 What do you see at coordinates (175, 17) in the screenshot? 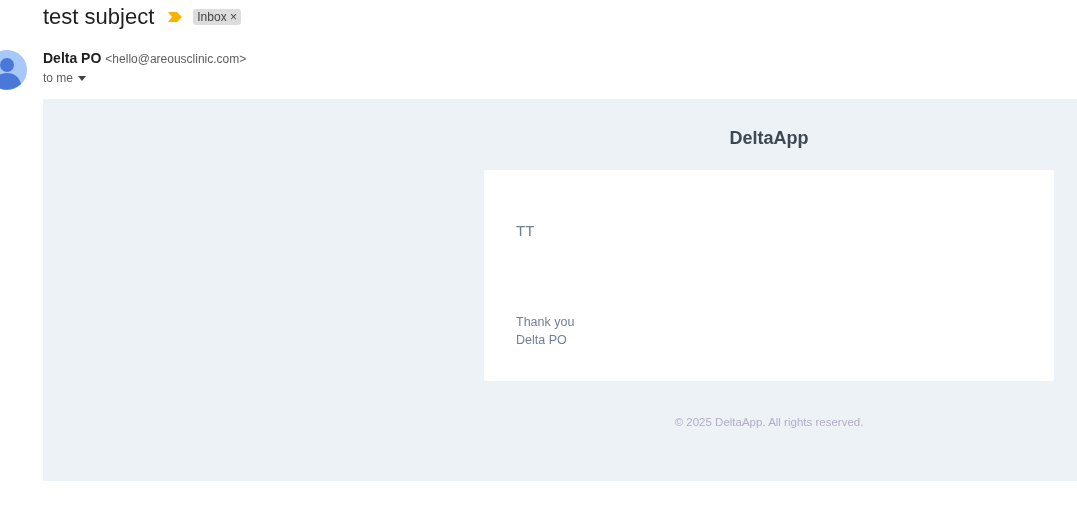
I see `importance-marker-icon` at bounding box center [175, 17].